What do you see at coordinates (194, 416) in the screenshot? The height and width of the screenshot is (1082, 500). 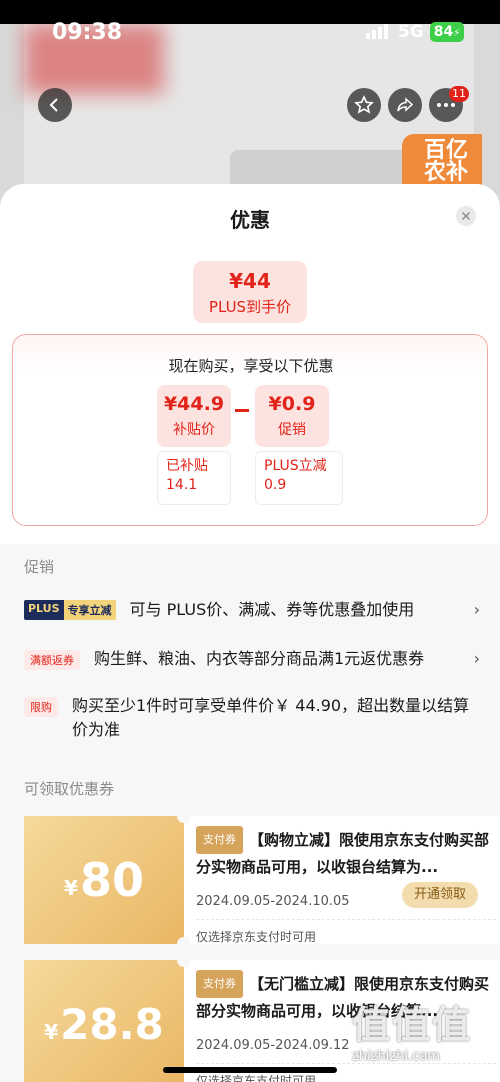 I see `subsidy-price-card: ¥44.9 补贴价` at bounding box center [194, 416].